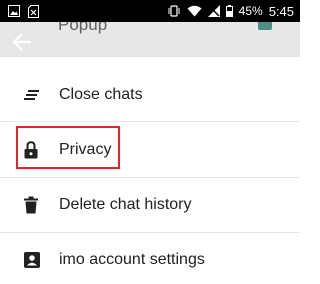 Image resolution: width=320 pixels, height=284 pixels. Describe the element at coordinates (31, 94) in the screenshot. I see `close-chats-icon` at that location.